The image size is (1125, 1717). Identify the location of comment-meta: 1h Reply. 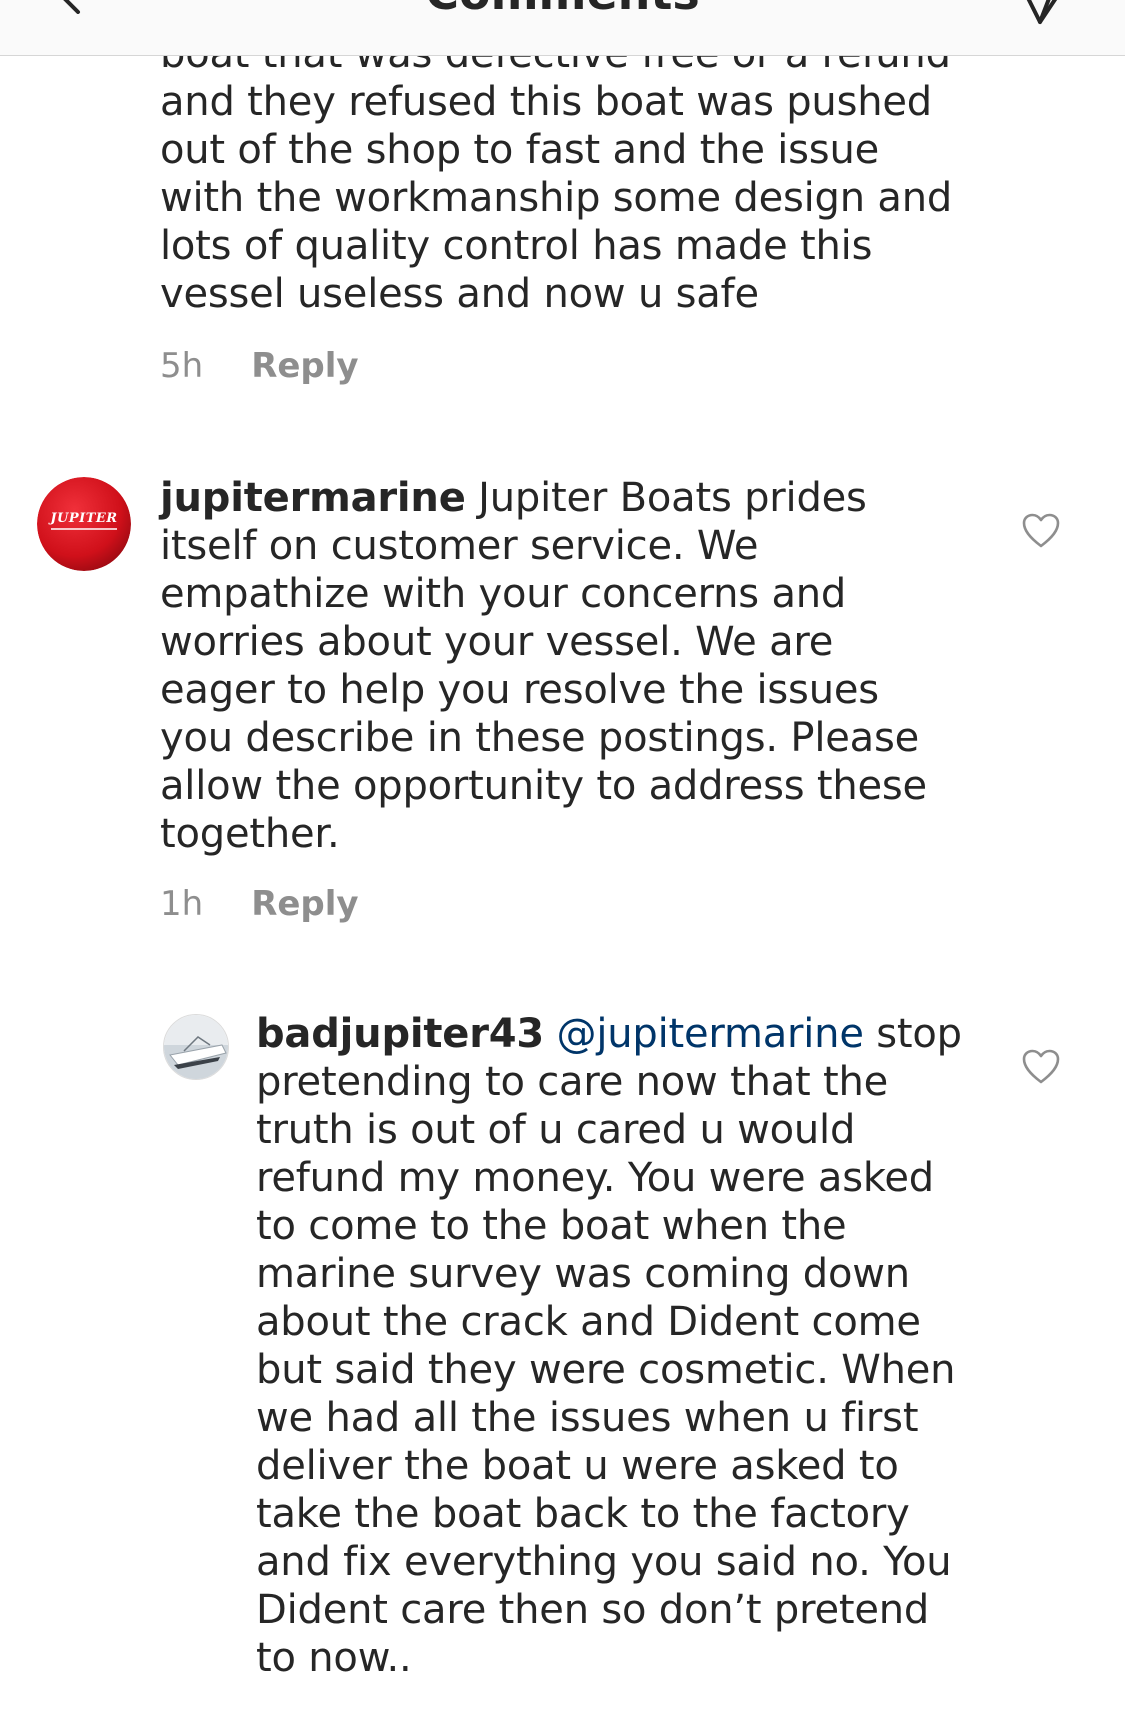
(259, 904).